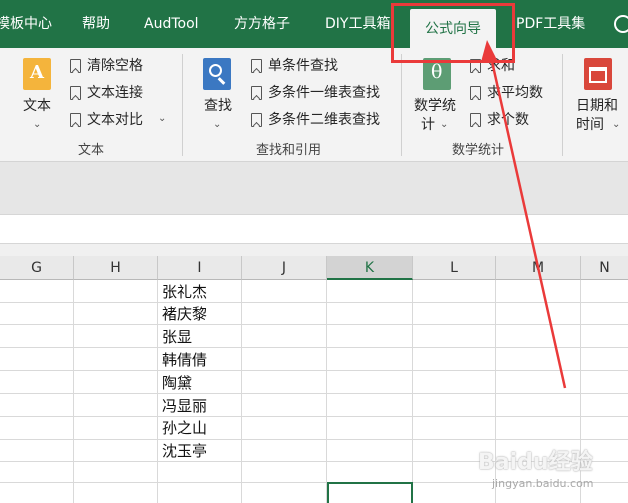 This screenshot has width=628, height=503. Describe the element at coordinates (524, 214) in the screenshot. I see `annotation-arrow` at that location.